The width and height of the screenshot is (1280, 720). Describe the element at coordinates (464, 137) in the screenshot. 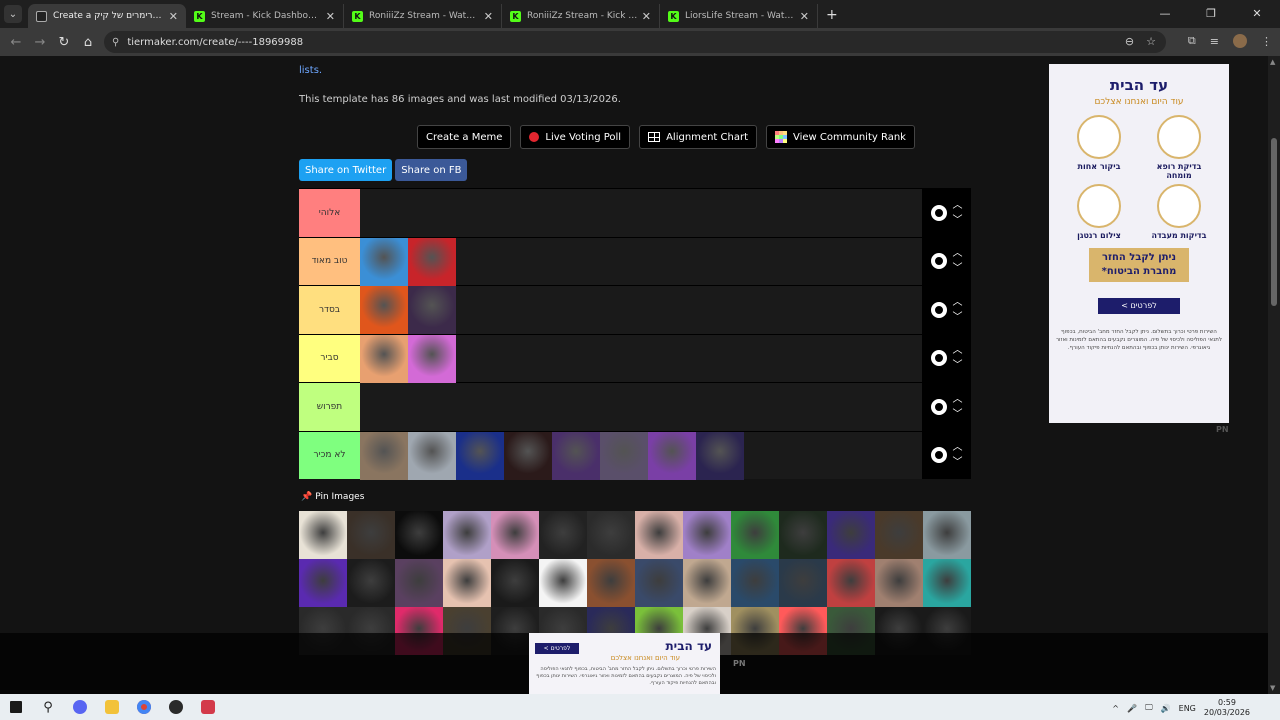

I see `create-meme-button: Create a Meme` at that location.